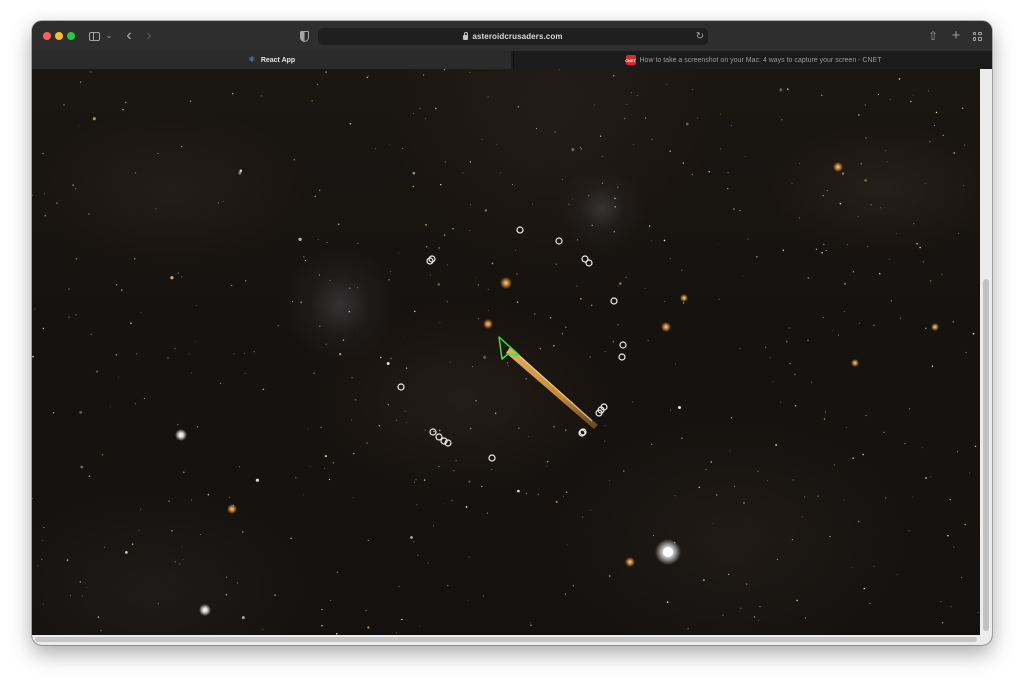 This screenshot has width=1024, height=687. I want to click on sidebar-icon, so click(94, 36).